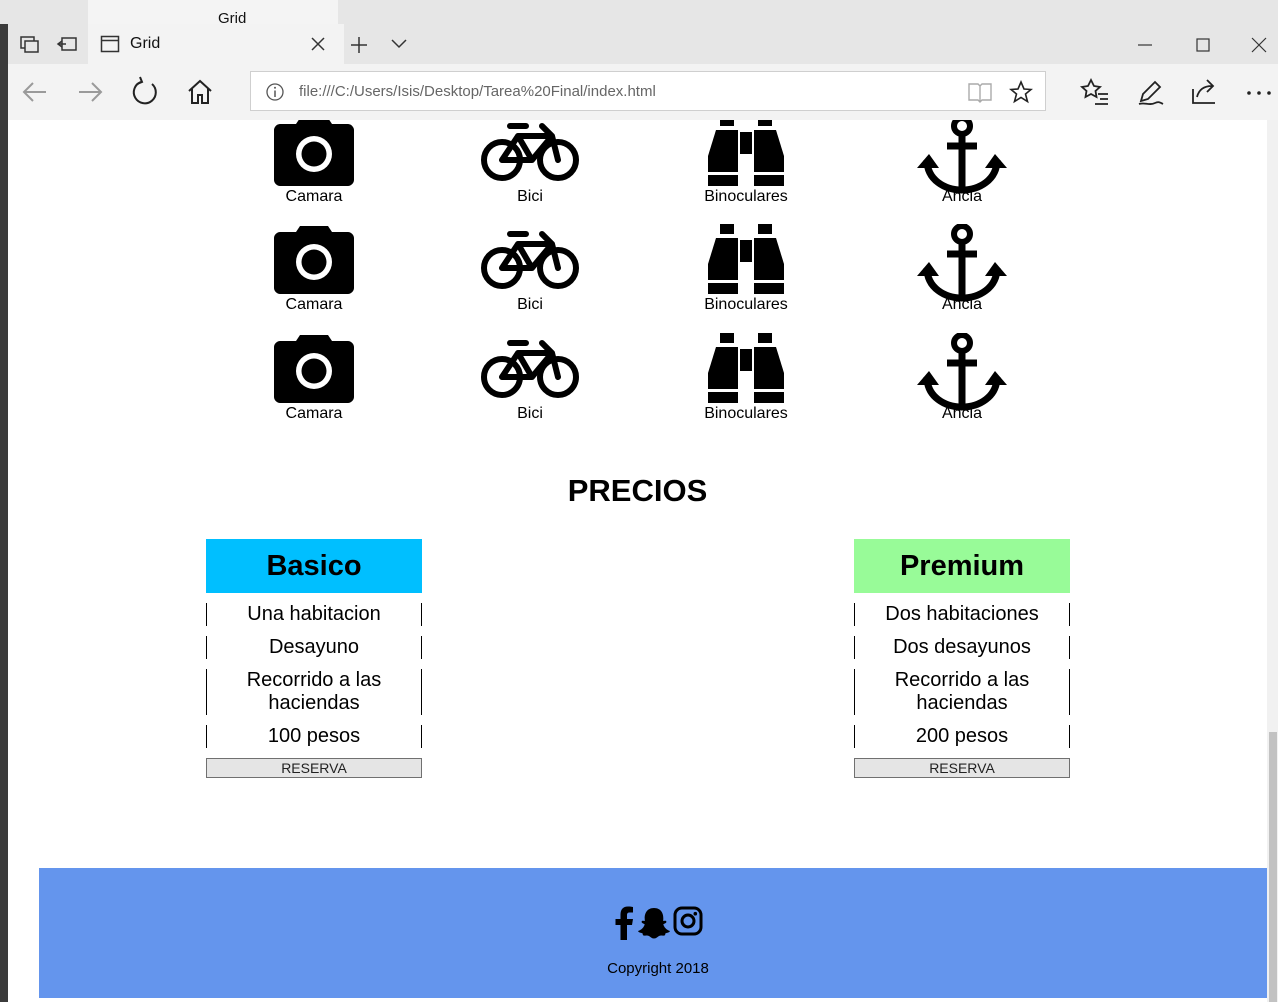 Image resolution: width=1278 pixels, height=1002 pixels. I want to click on desktop-edge, so click(4, 513).